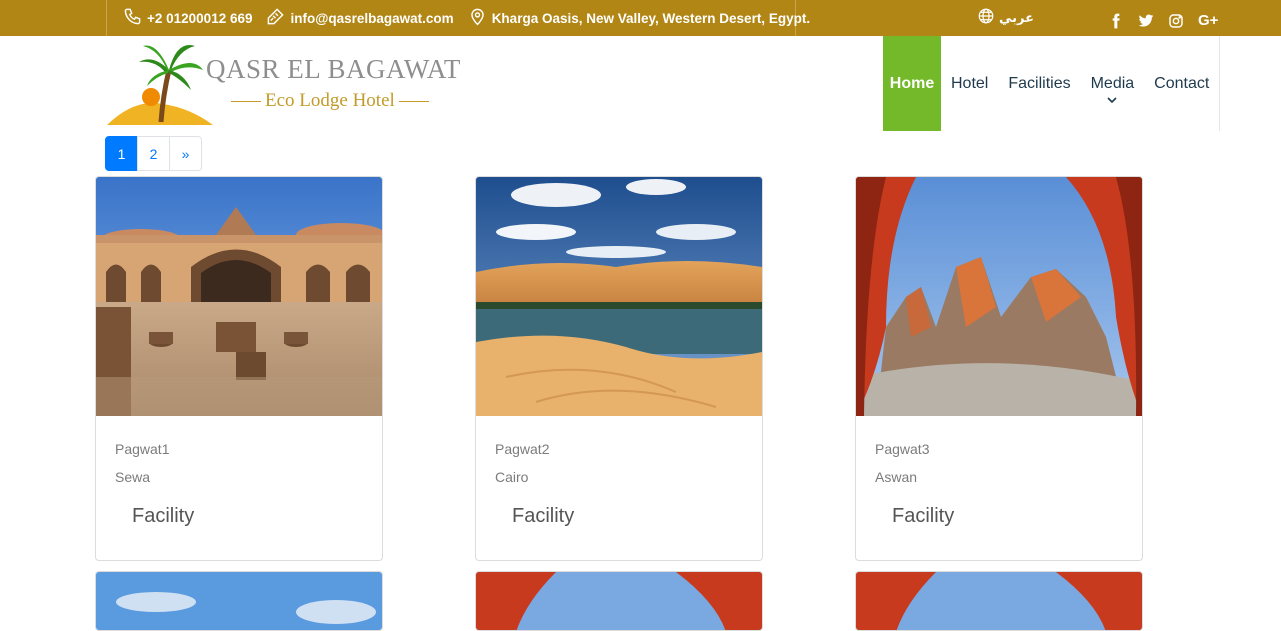 This screenshot has width=1281, height=631. Describe the element at coordinates (246, 101) in the screenshot. I see `subtitle-dash-left` at that location.